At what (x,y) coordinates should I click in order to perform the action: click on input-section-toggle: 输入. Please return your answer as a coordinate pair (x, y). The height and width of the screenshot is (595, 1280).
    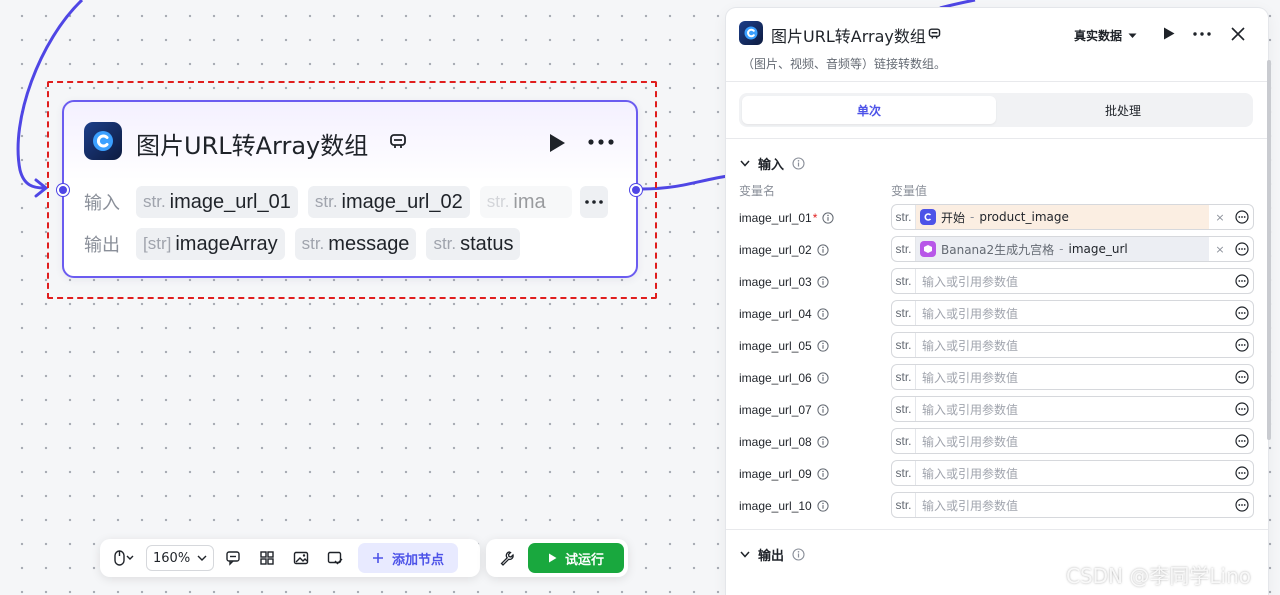
    Looking at the image, I should click on (772, 163).